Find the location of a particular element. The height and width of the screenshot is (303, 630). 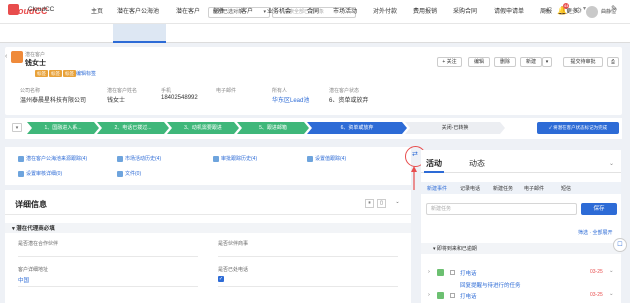

field-value-company: 温州泰晨星科技有限公司 is located at coordinates (53, 101).